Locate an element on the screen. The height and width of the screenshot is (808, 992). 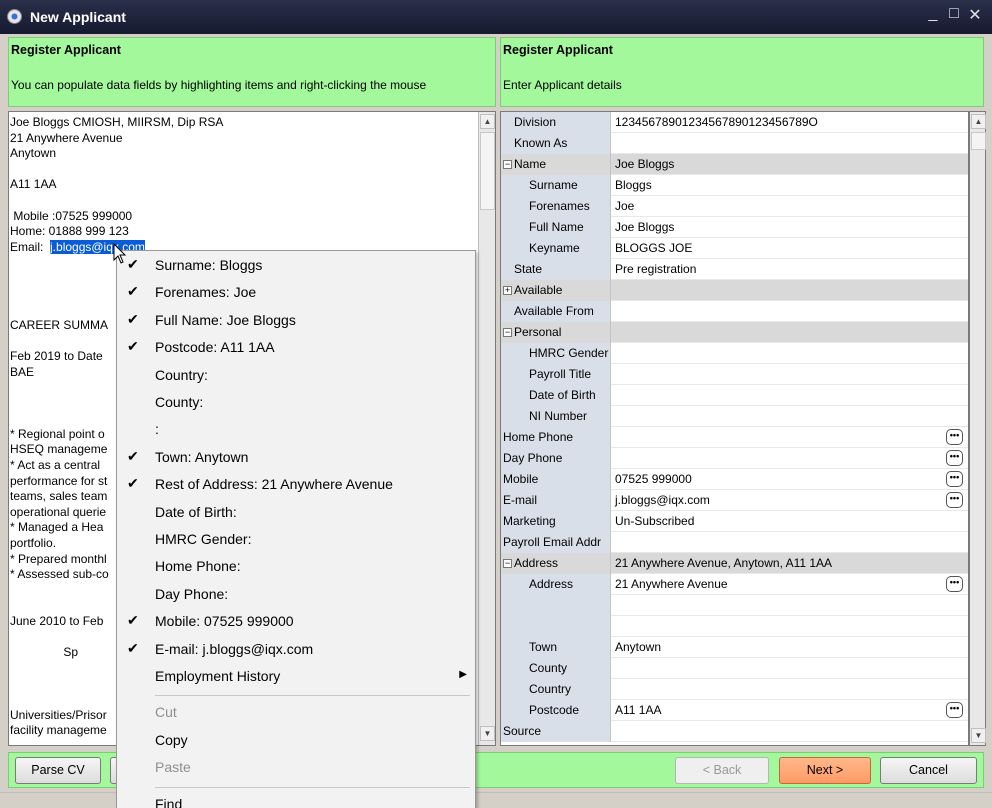
grid-row-value: A11 1AA is located at coordinates (638, 710).